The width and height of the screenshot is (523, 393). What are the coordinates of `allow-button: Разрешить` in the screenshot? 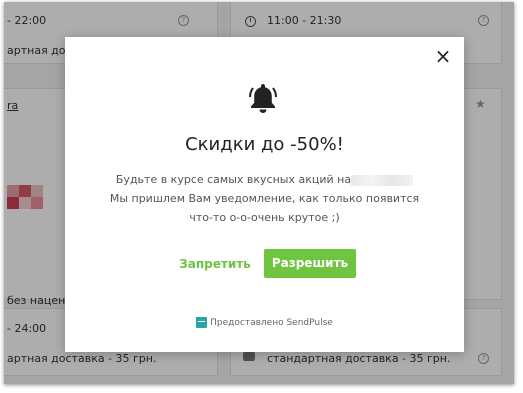 It's located at (310, 263).